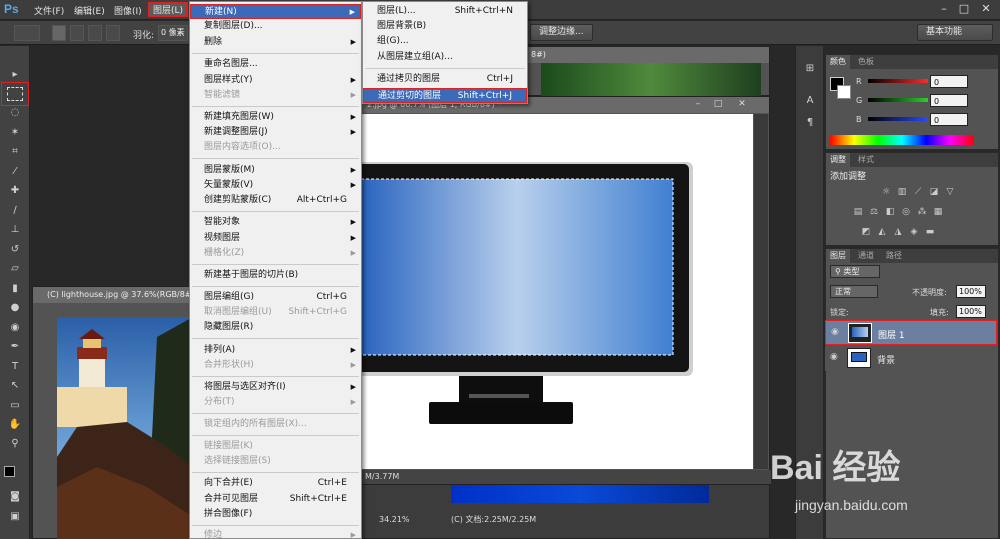 This screenshot has width=1000, height=539. I want to click on brightness-contrast-icon: ☼, so click(886, 192).